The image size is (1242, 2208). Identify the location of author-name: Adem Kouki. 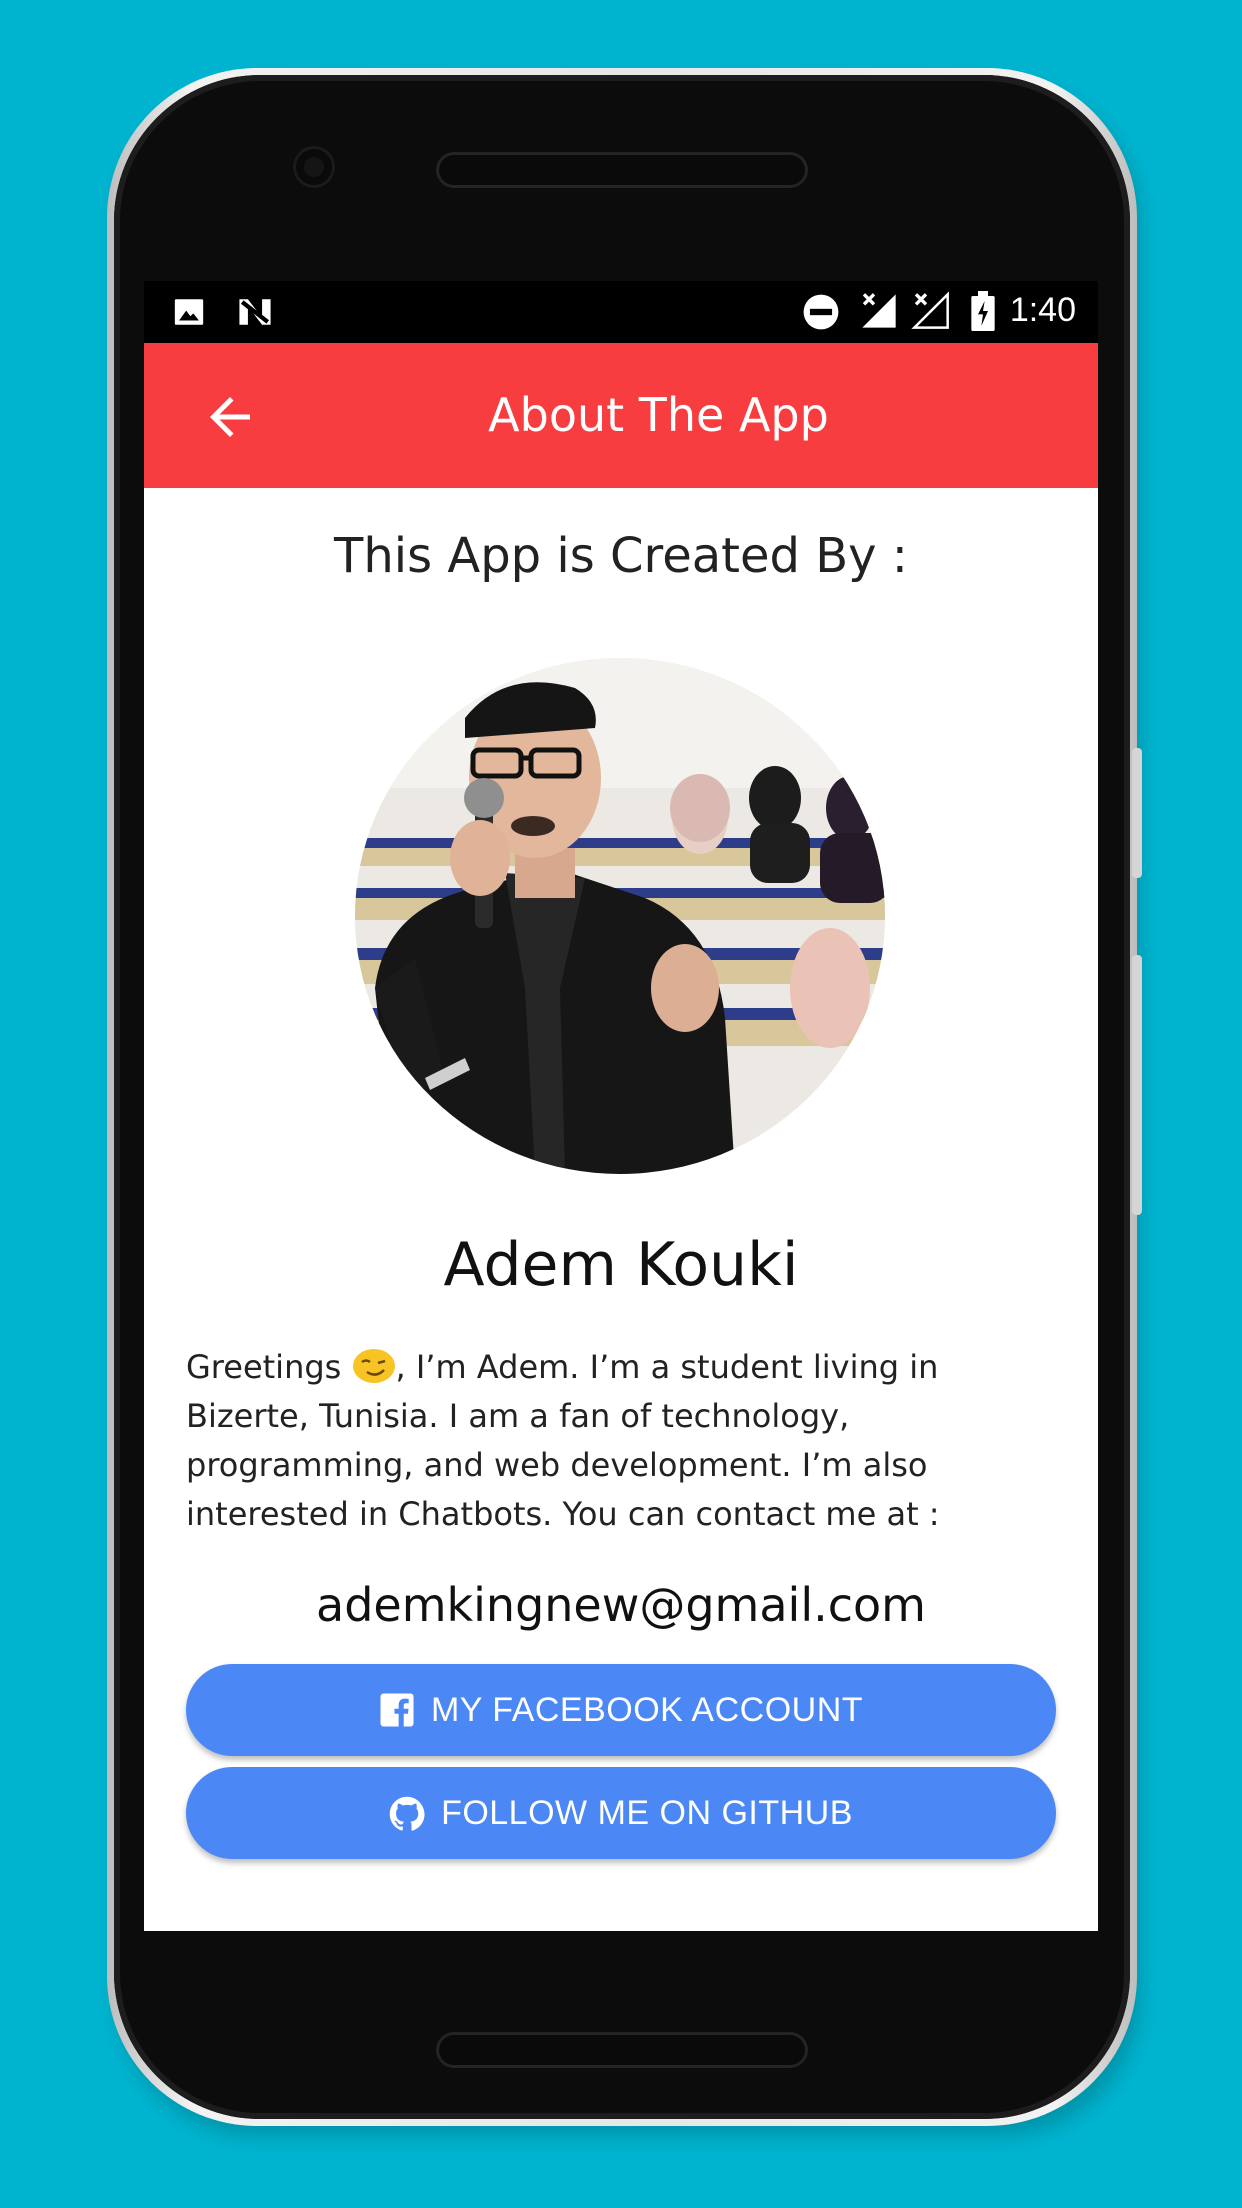
(621, 1265).